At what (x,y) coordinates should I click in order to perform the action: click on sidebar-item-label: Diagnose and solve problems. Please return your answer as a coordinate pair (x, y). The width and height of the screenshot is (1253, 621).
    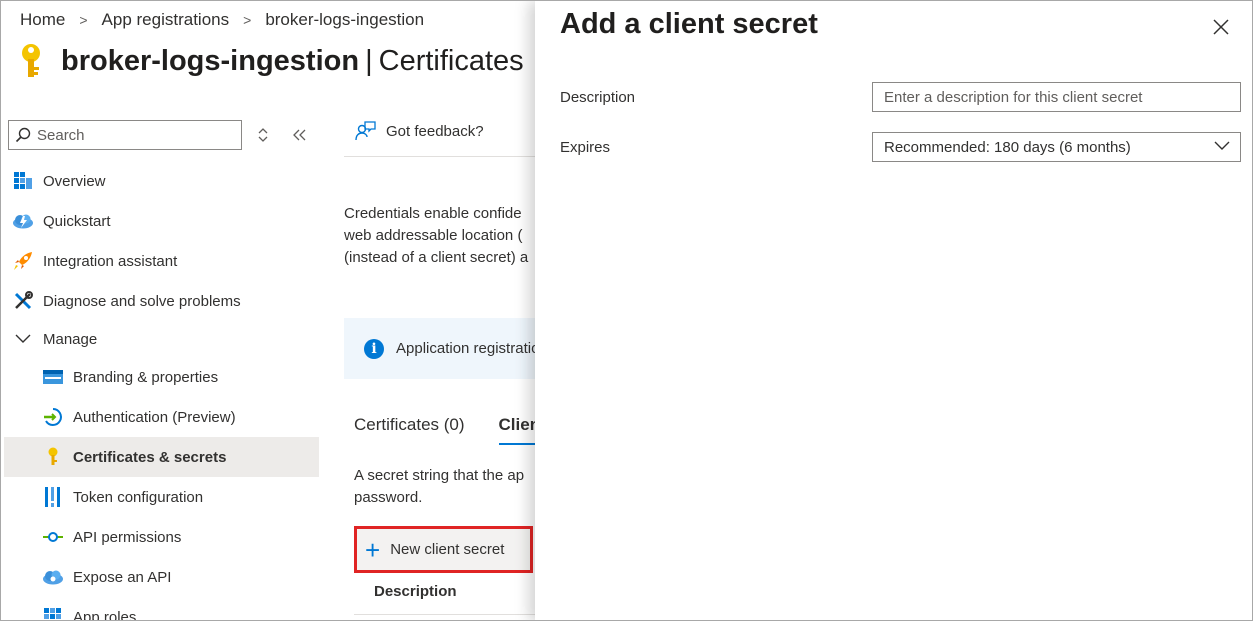
    Looking at the image, I should click on (142, 301).